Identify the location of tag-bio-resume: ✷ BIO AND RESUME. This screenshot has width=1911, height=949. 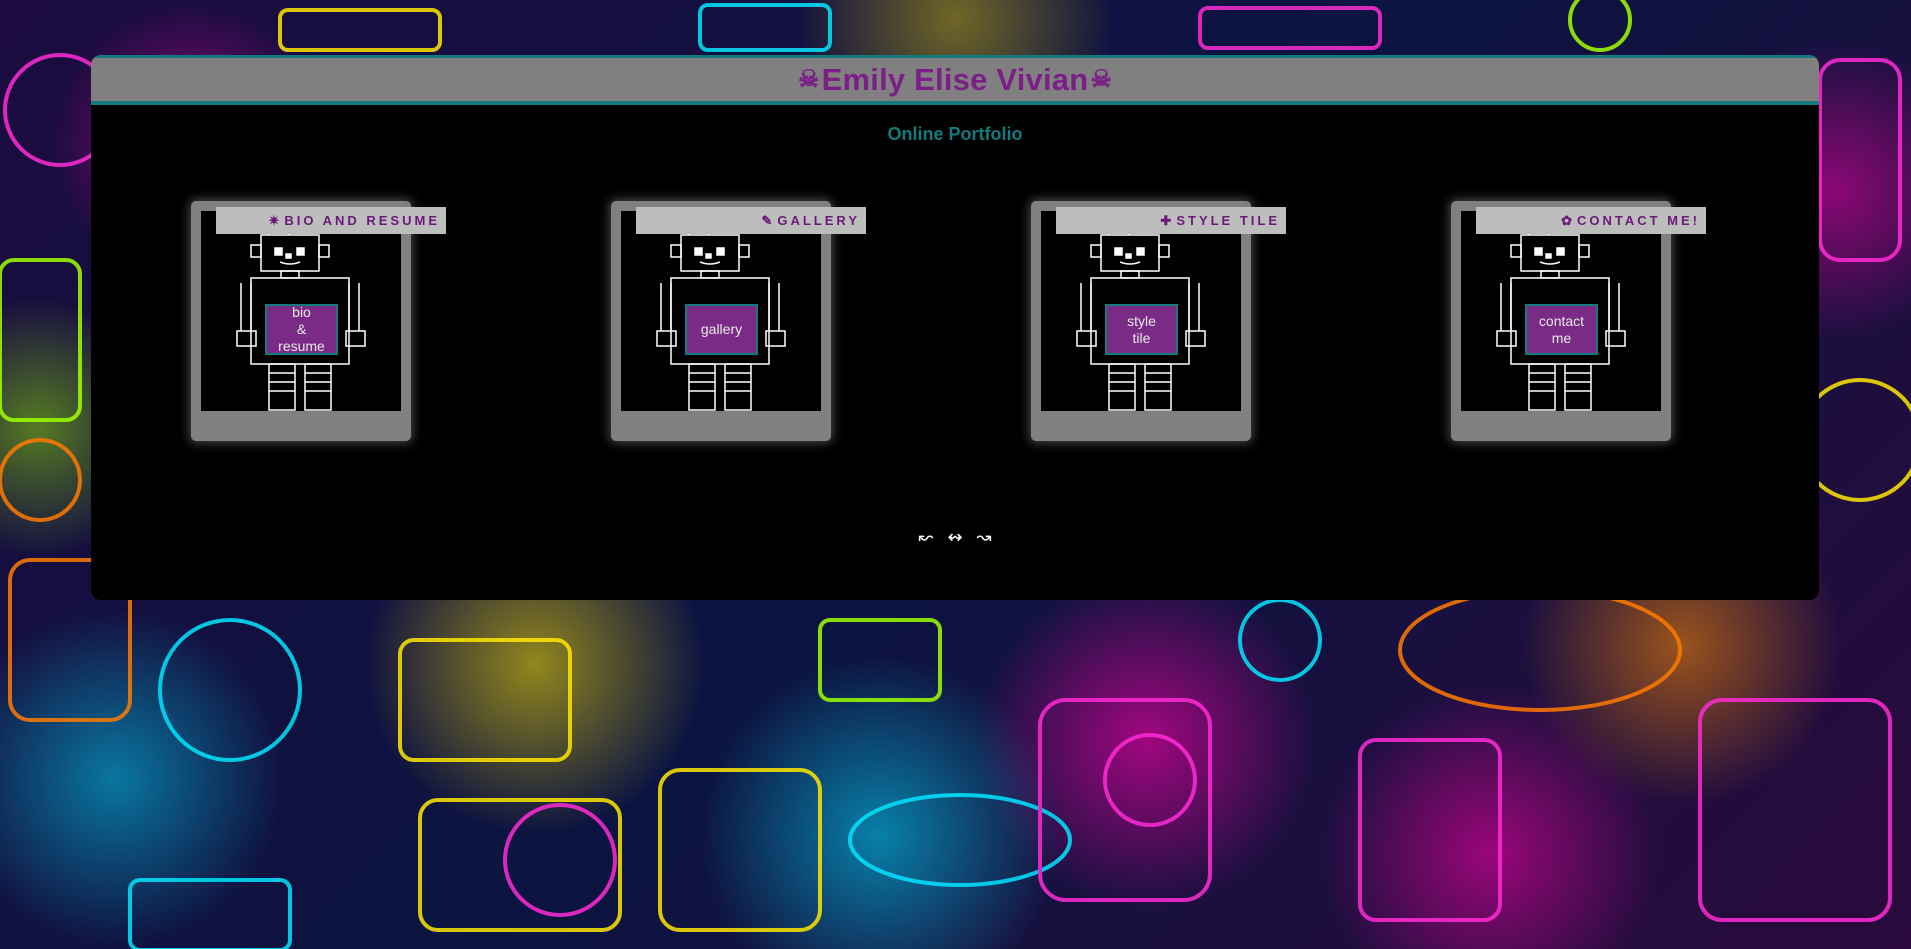
(331, 220).